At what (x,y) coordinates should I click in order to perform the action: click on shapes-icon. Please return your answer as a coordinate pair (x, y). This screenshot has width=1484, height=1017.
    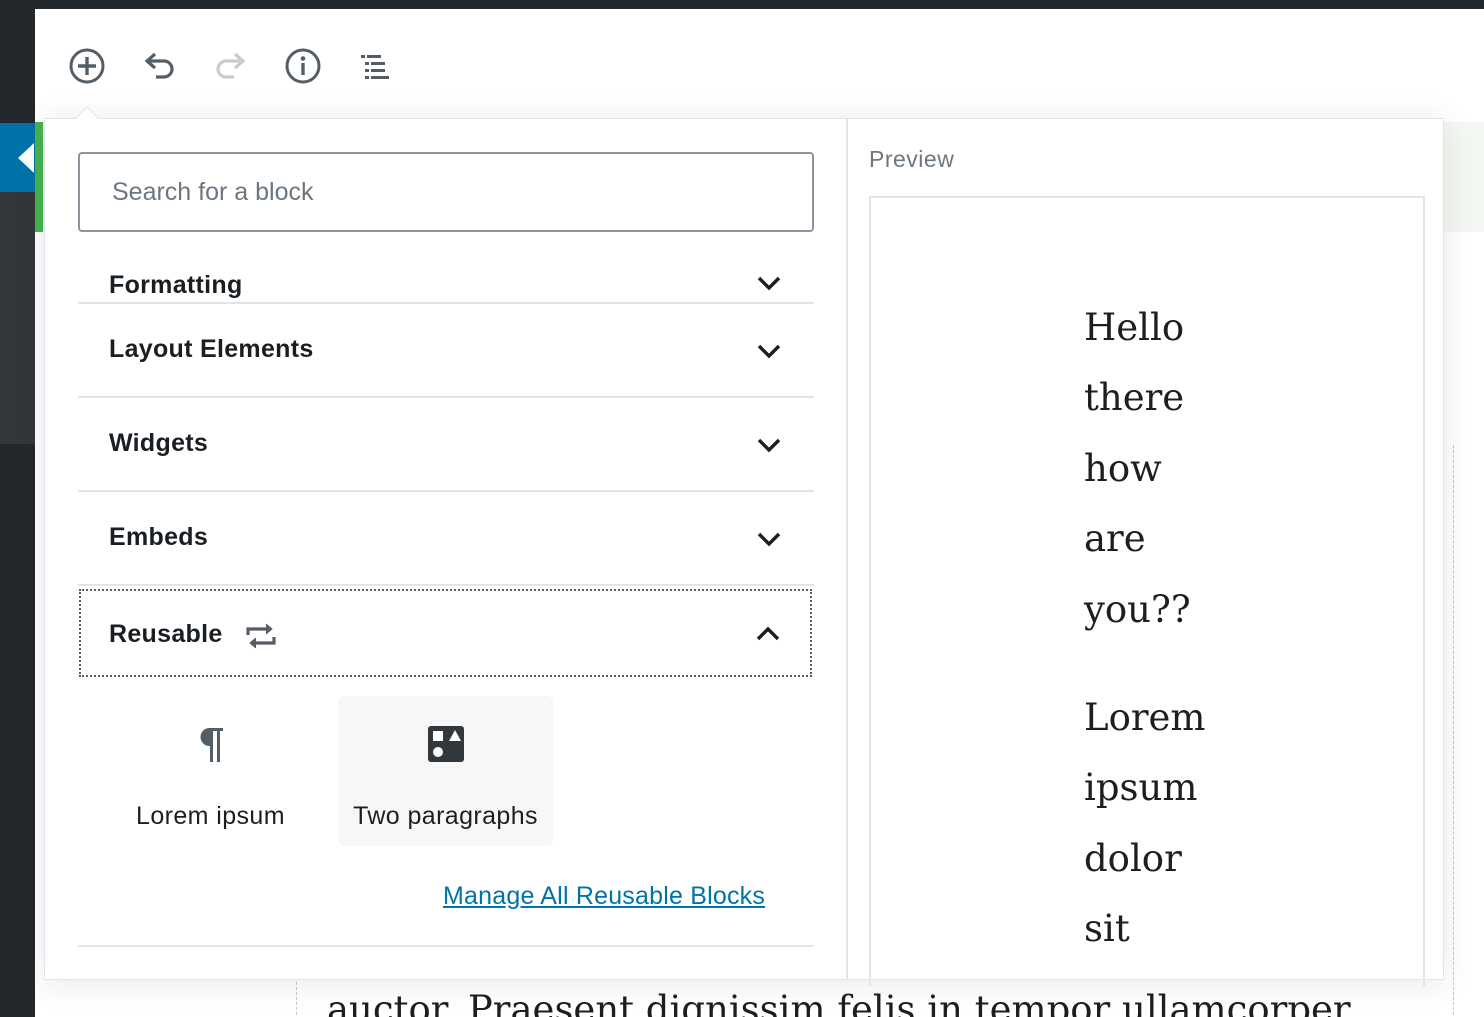
    Looking at the image, I should click on (446, 744).